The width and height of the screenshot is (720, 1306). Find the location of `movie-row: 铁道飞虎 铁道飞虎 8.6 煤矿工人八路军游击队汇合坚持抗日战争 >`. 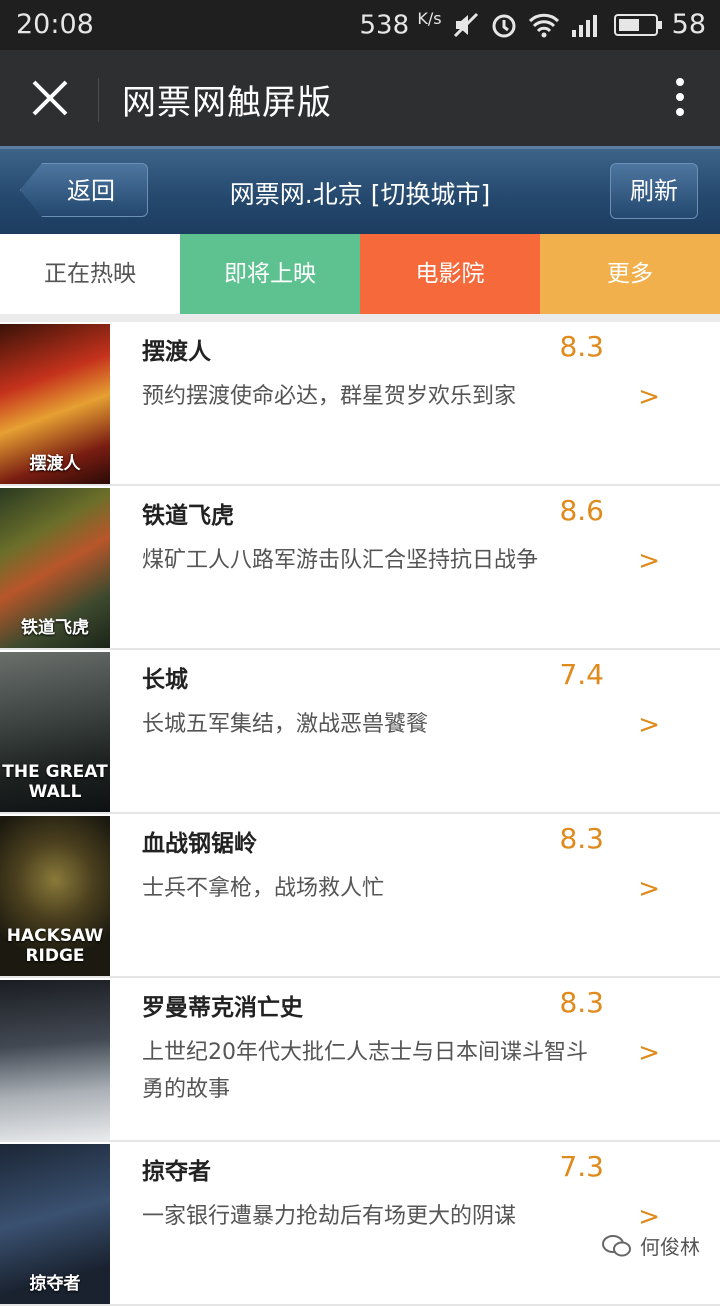

movie-row: 铁道飞虎 铁道飞虎 8.6 煤矿工人八路军游击队汇合坚持抗日战争 > is located at coordinates (360, 568).